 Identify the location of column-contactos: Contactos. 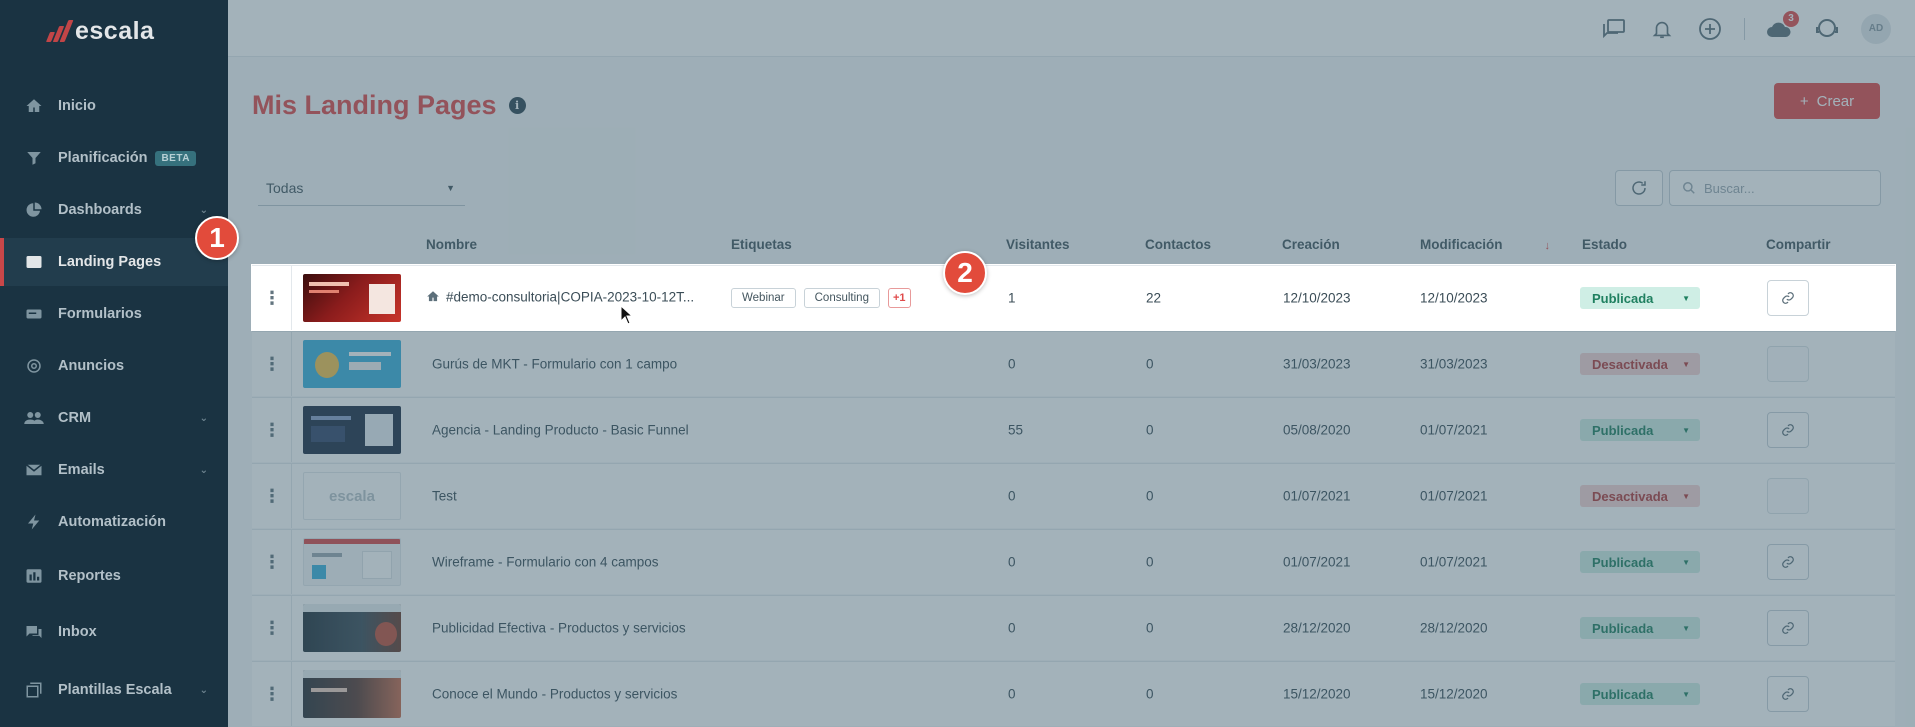
(1178, 244).